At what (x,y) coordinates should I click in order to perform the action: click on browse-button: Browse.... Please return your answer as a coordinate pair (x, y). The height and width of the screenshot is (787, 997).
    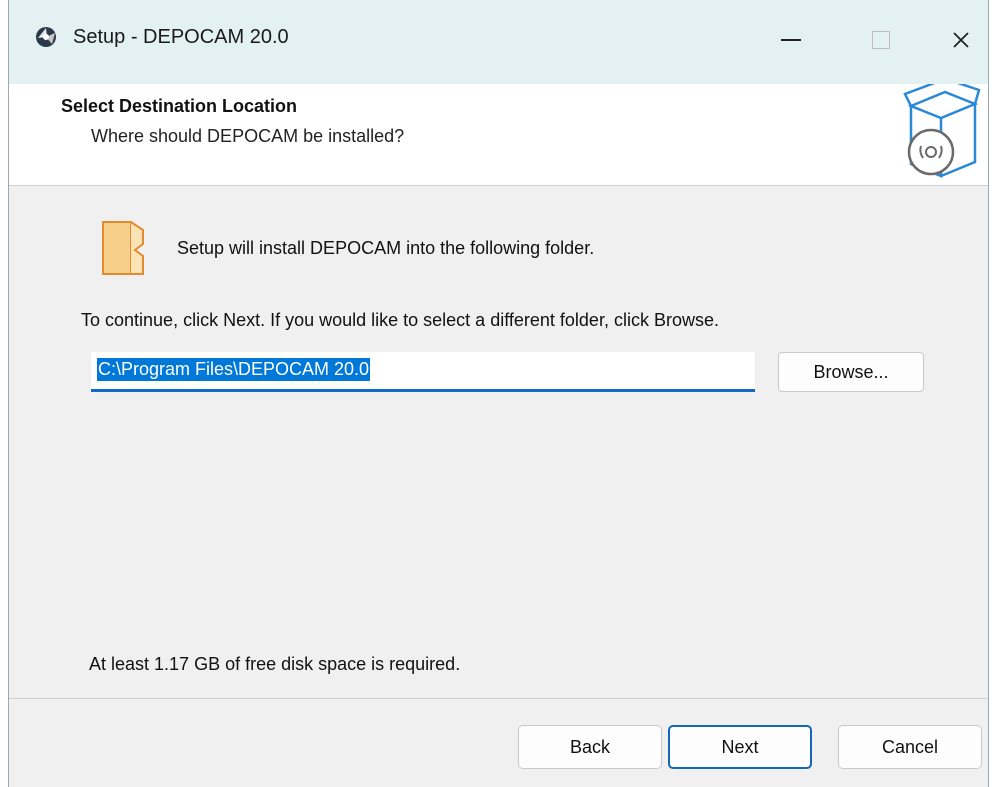
    Looking at the image, I should click on (851, 372).